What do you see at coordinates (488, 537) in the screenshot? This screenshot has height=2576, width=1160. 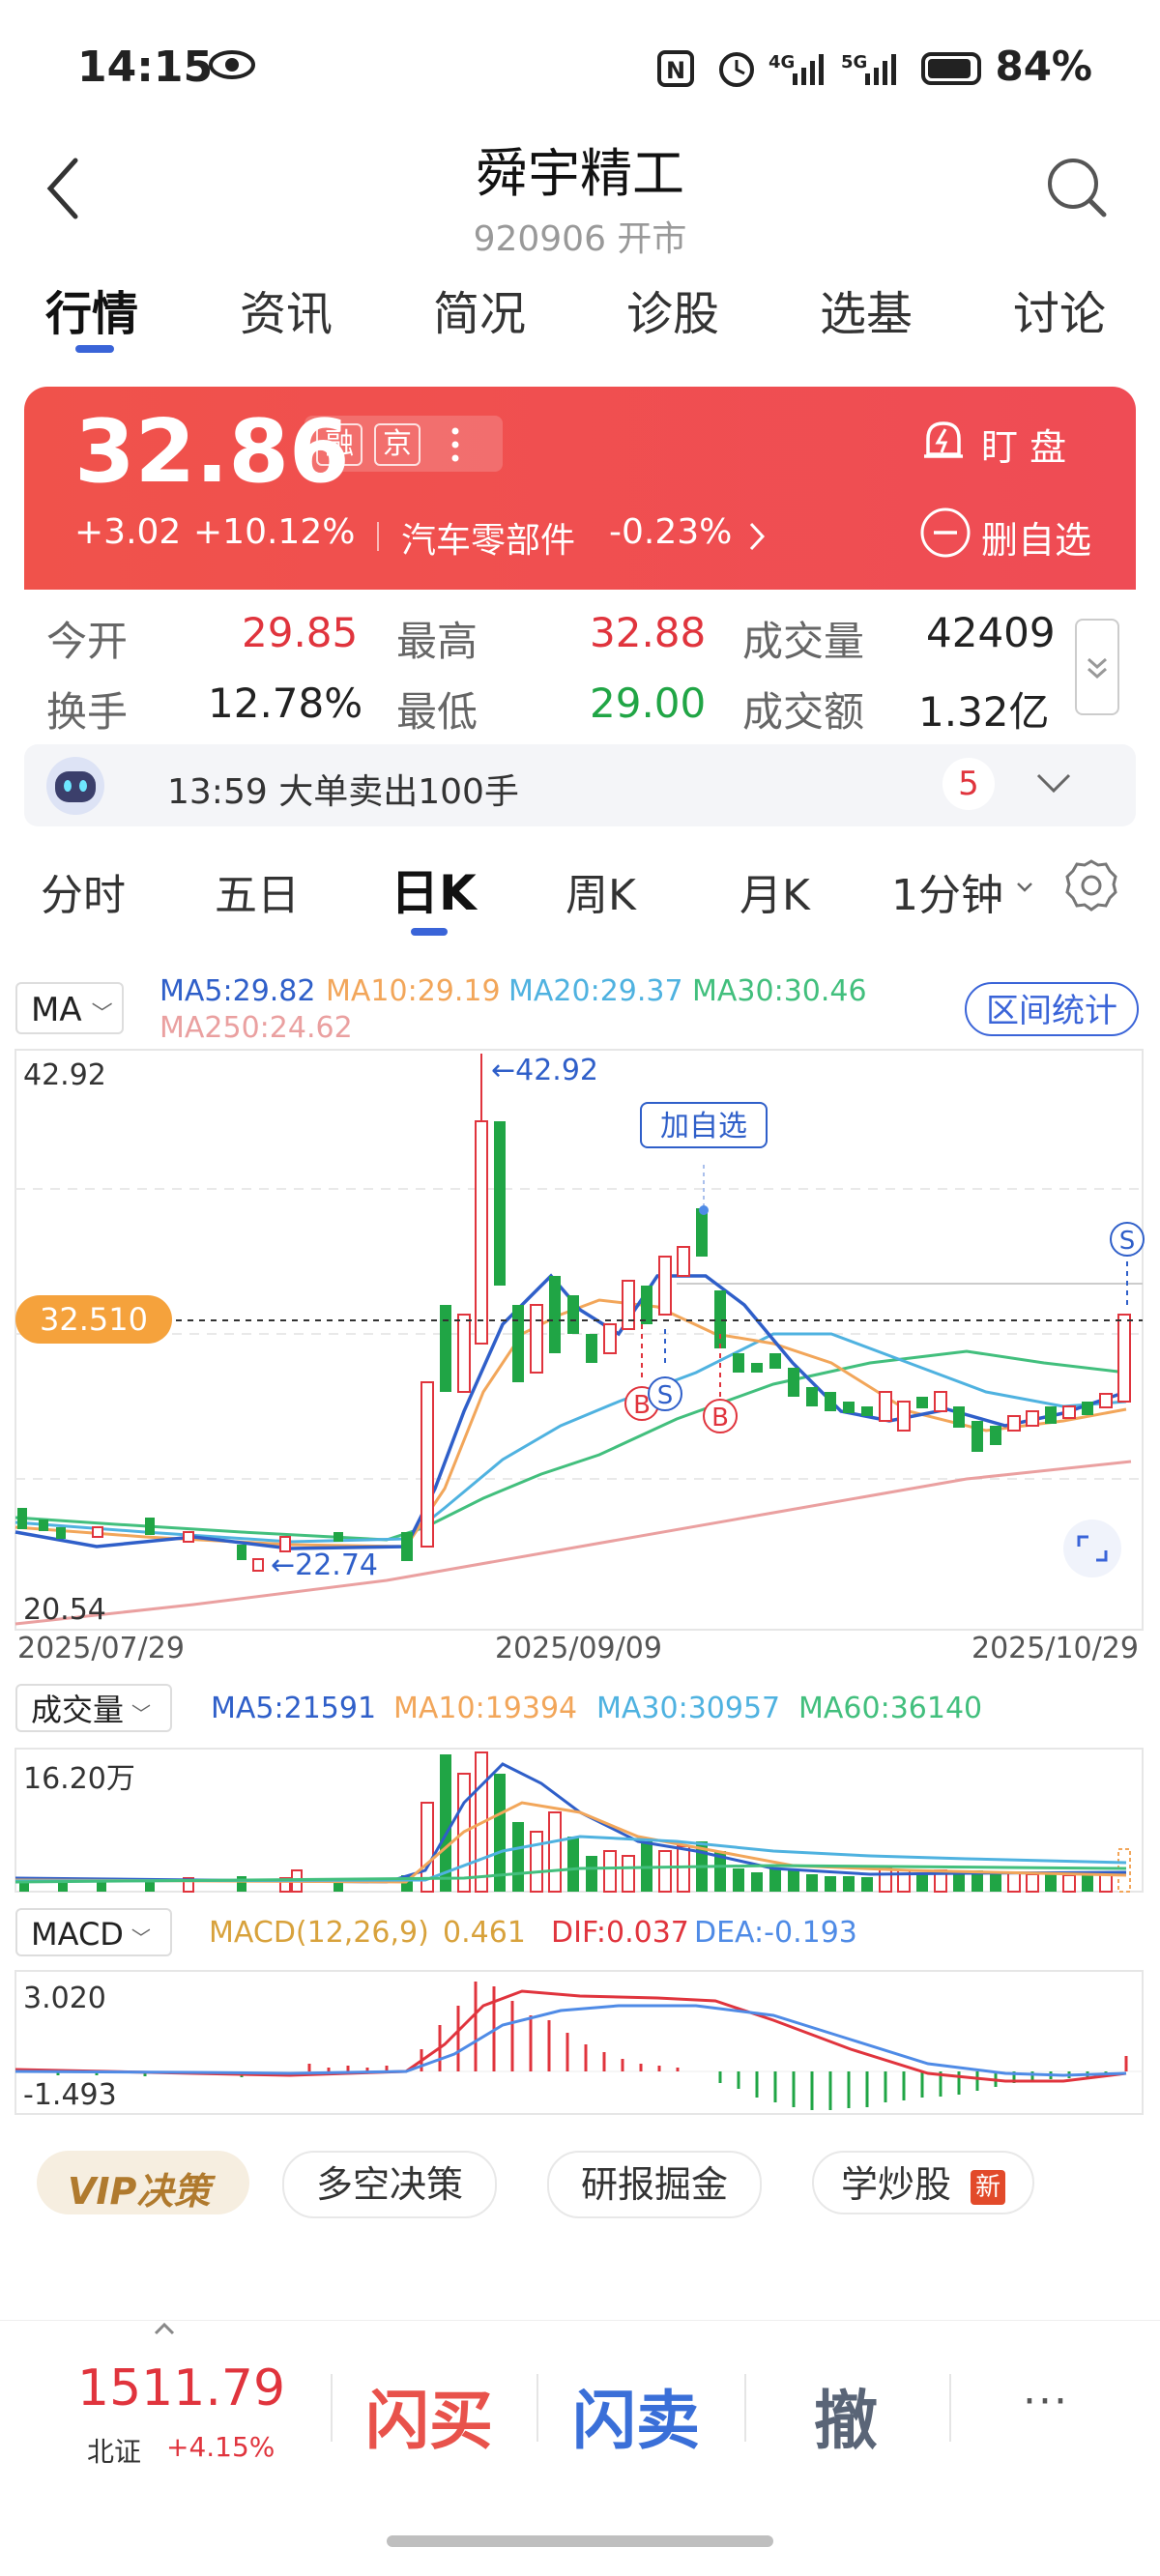 I see `sector-name: 汽车零部件` at bounding box center [488, 537].